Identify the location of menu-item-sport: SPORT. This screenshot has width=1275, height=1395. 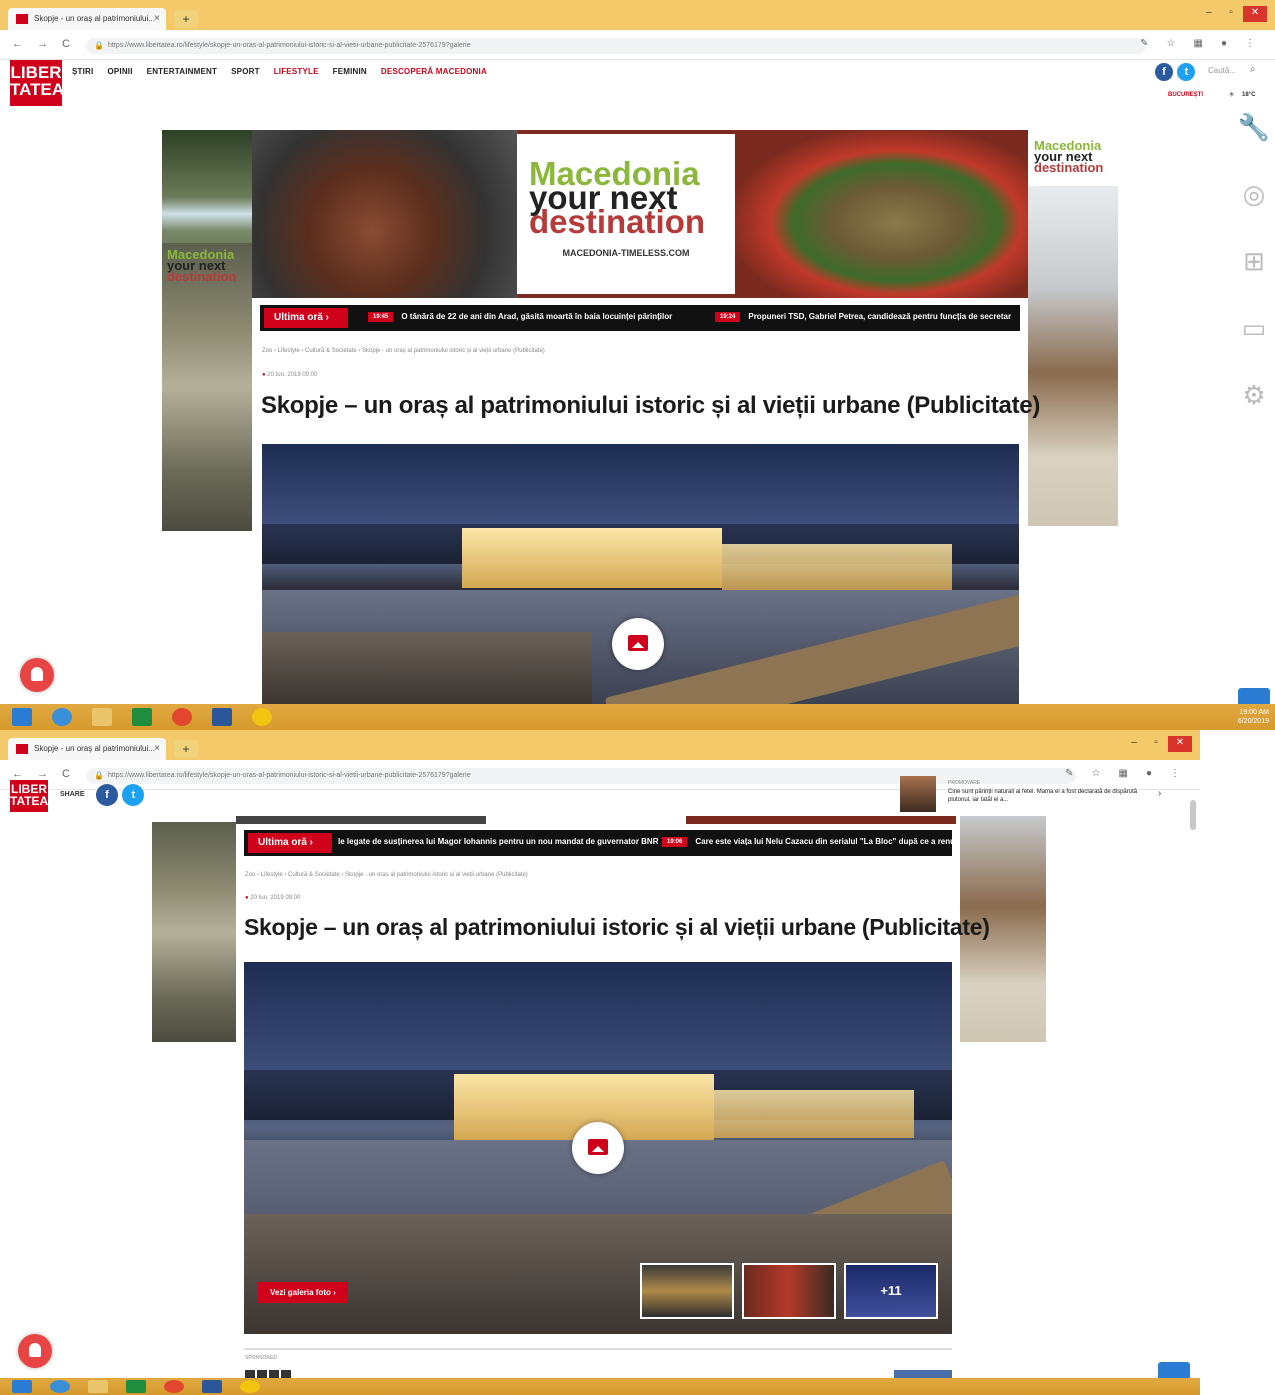
(245, 71).